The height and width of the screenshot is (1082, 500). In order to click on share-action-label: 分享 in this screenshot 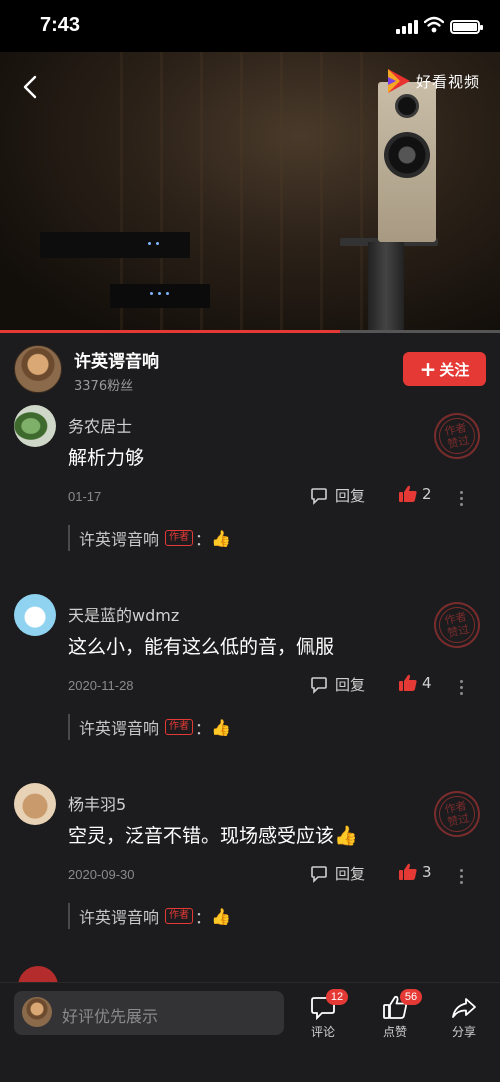, I will do `click(463, 1032)`.